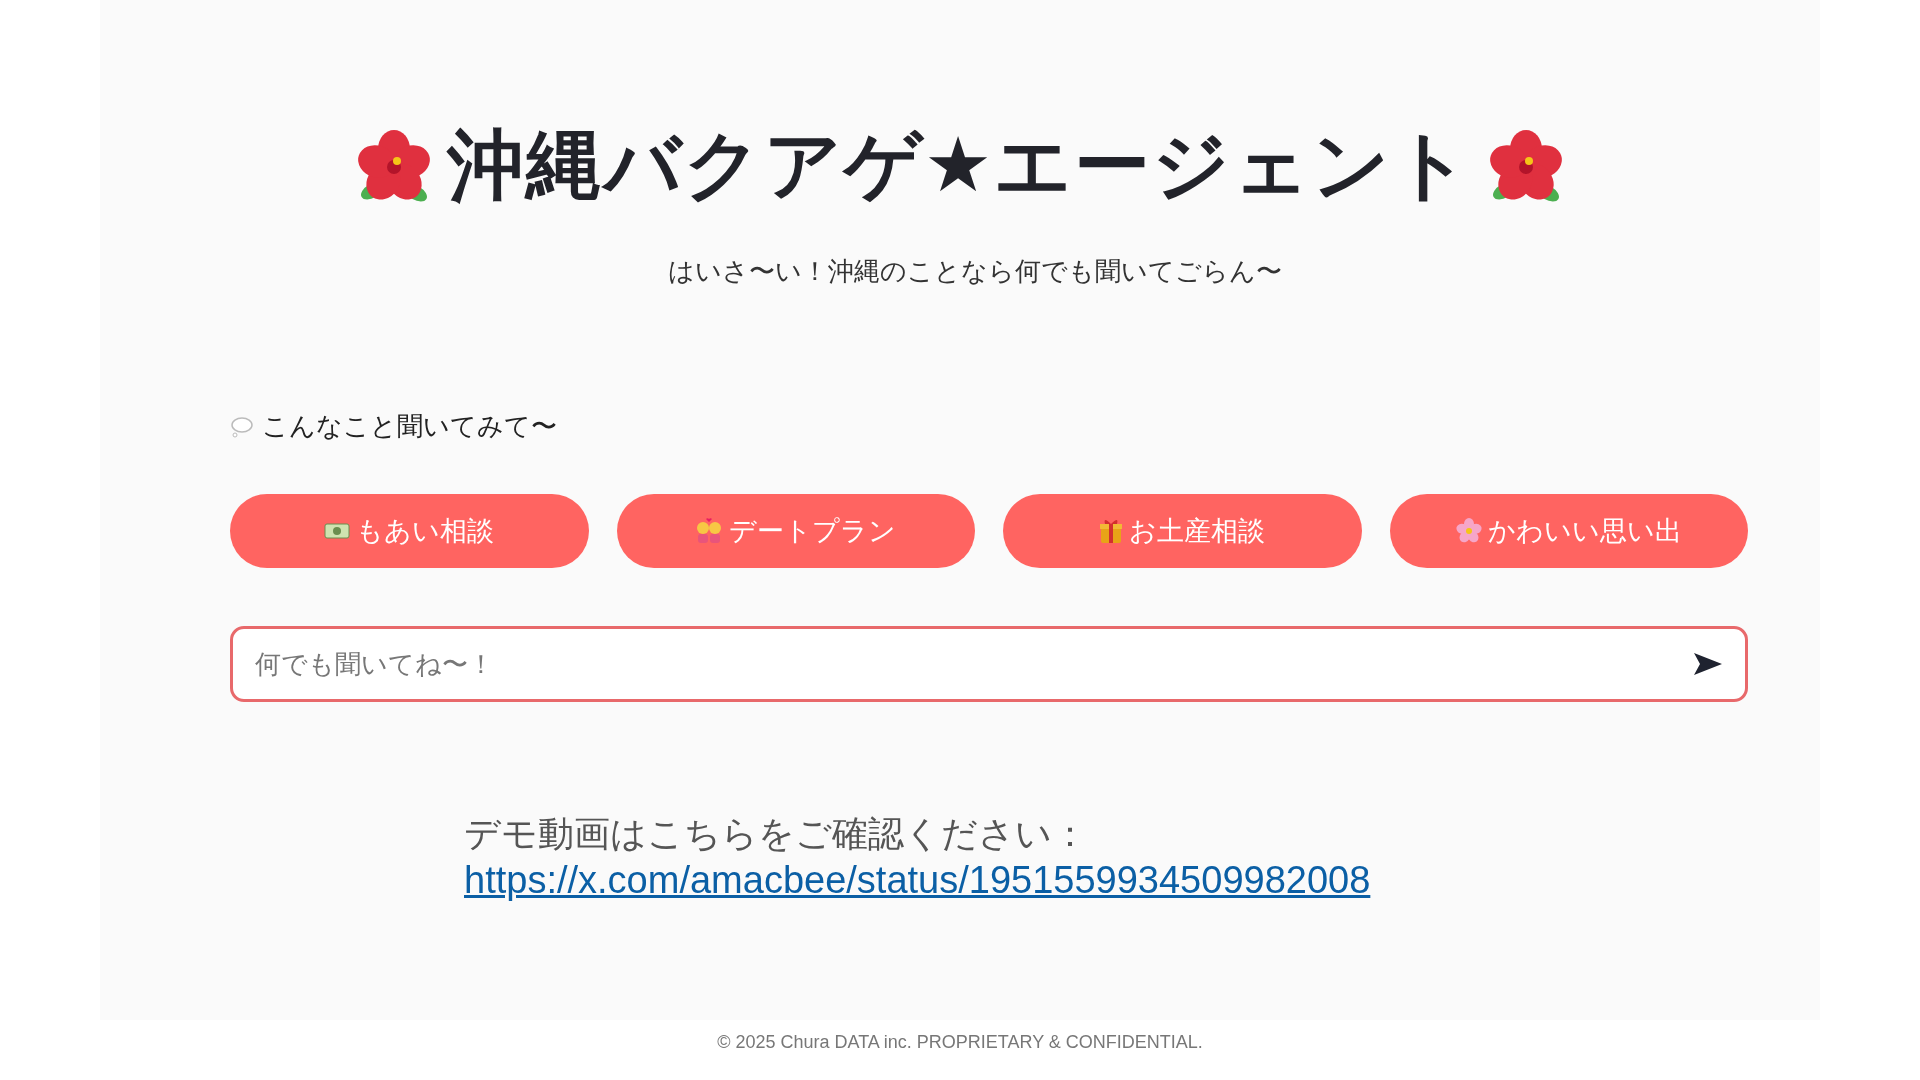  Describe the element at coordinates (975, 271) in the screenshot. I see `app-subtitle: はいさ〜い！沖縄のことなら何でも聞いてごらん〜` at that location.